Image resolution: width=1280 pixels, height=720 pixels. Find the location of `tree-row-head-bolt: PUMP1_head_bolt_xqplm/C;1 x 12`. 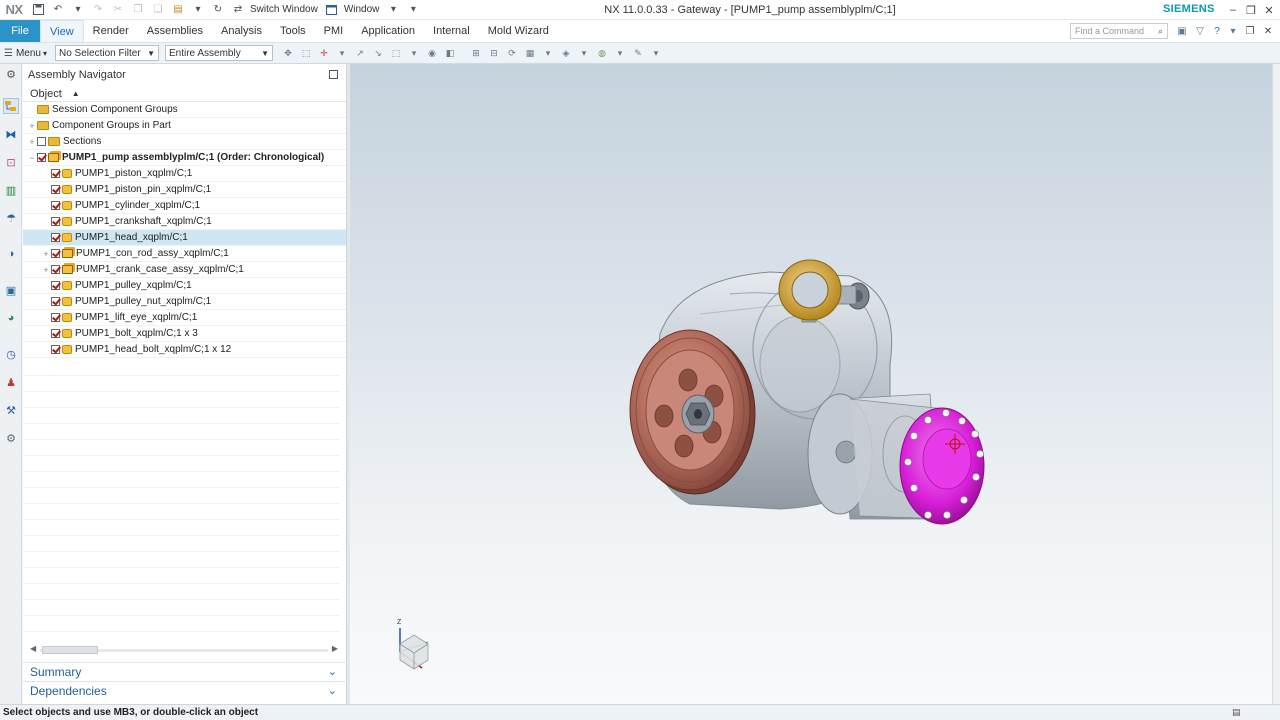

tree-row-head-bolt: PUMP1_head_bolt_xqplm/C;1 x 12 is located at coordinates (184, 350).